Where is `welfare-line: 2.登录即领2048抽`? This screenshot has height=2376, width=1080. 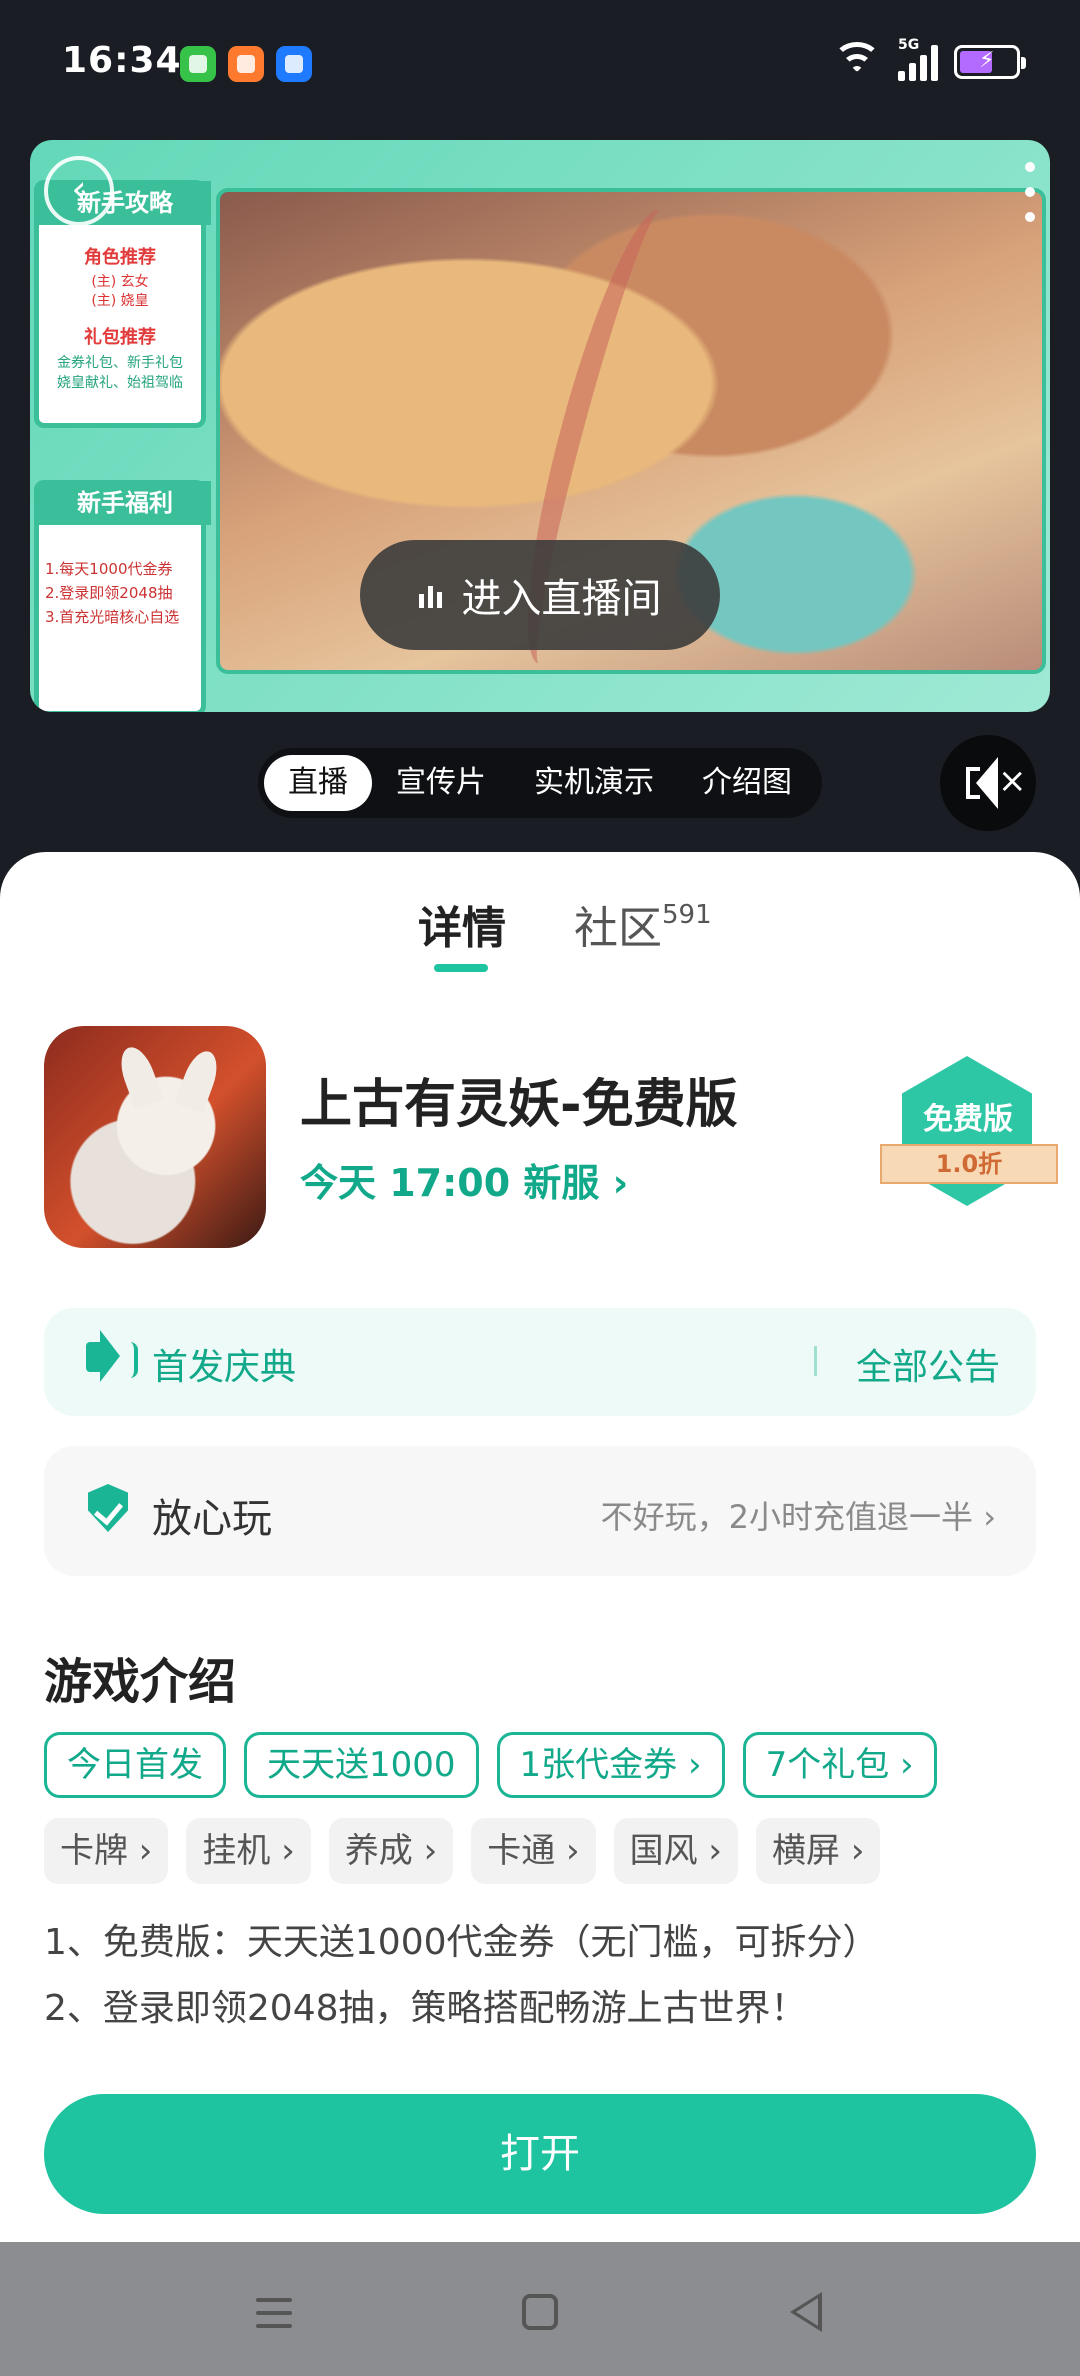 welfare-line: 2.登录即领2048抽 is located at coordinates (109, 593).